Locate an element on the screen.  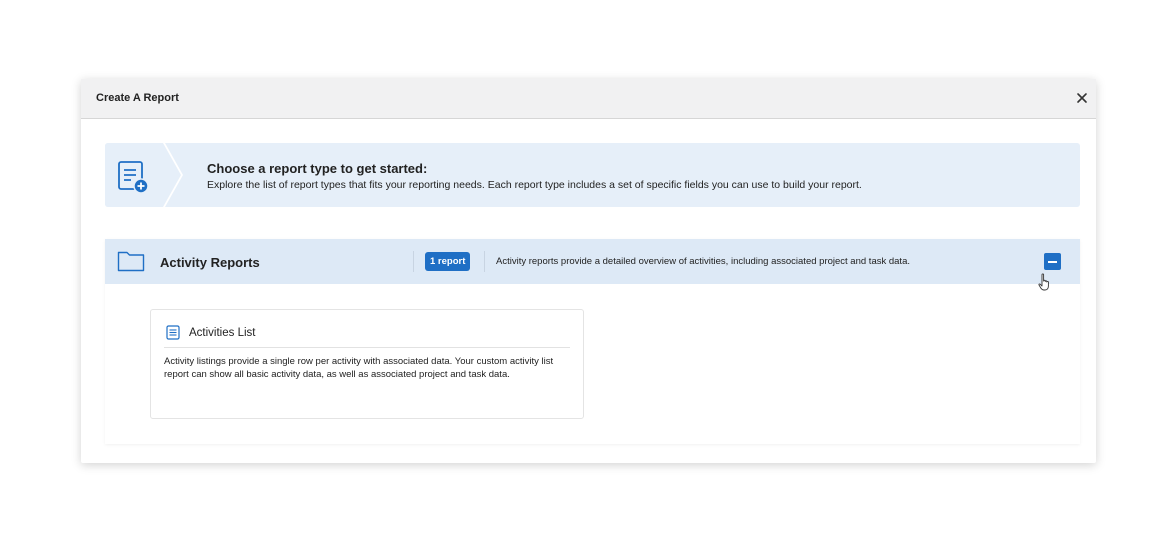
collapse-minus-icon is located at coordinates (1052, 261).